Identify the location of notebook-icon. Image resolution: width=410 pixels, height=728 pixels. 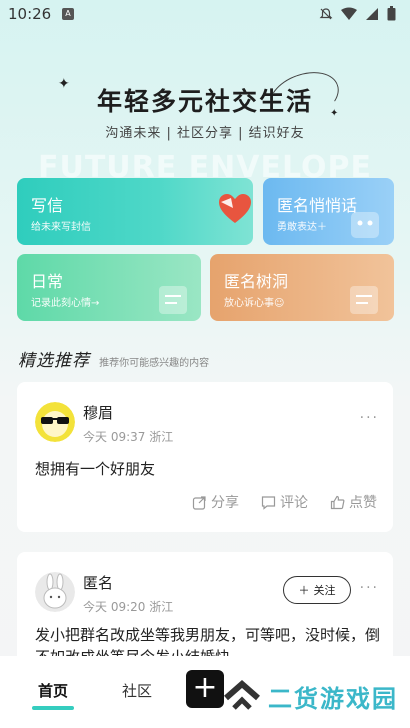
(173, 300).